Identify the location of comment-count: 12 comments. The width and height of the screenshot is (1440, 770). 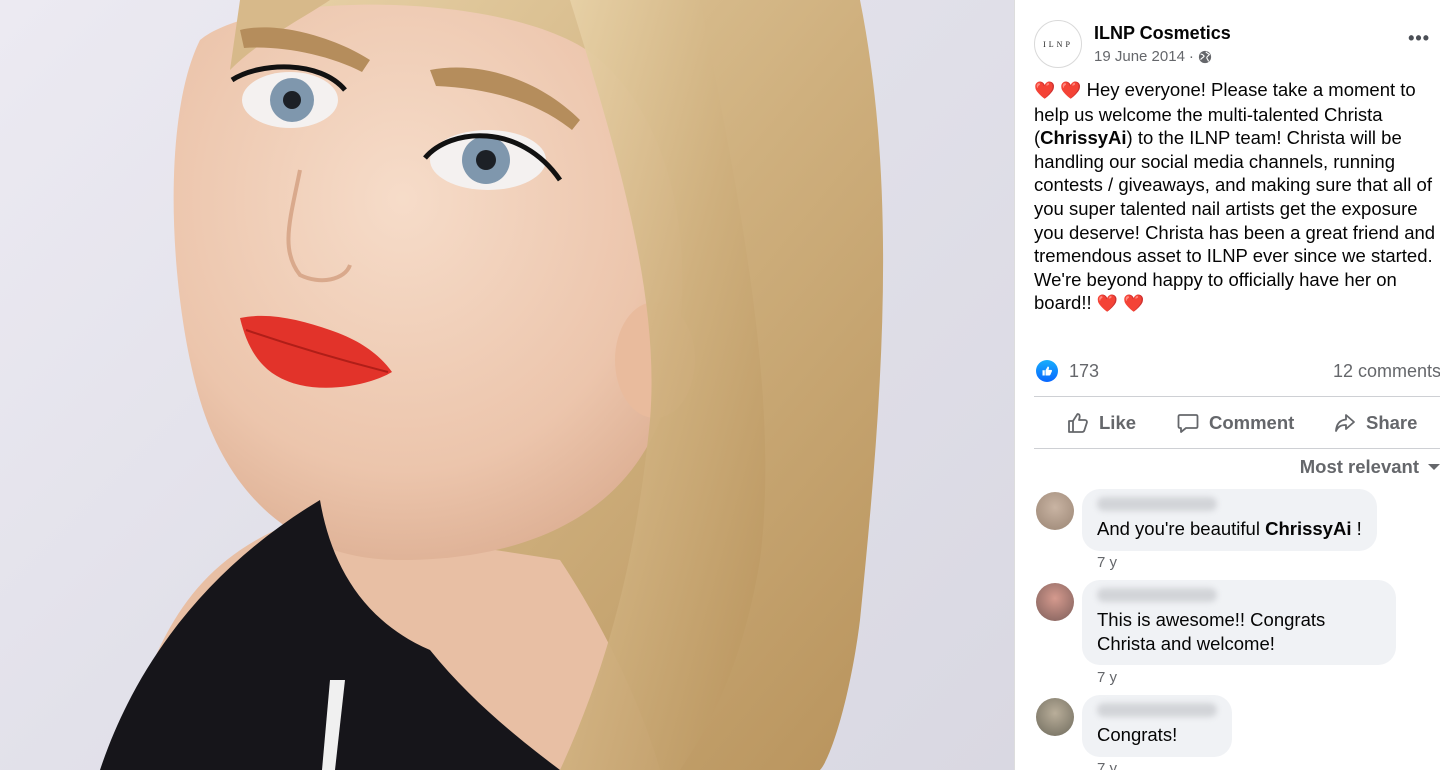
(1386, 371).